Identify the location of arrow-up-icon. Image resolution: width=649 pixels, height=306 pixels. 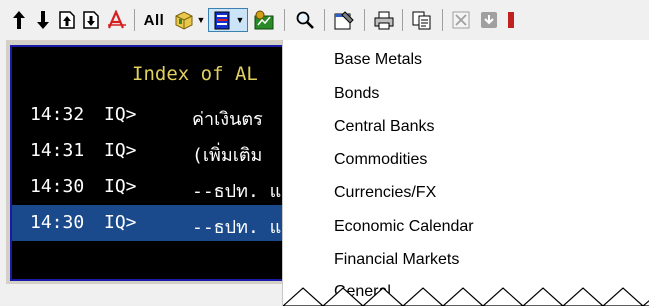
(19, 20).